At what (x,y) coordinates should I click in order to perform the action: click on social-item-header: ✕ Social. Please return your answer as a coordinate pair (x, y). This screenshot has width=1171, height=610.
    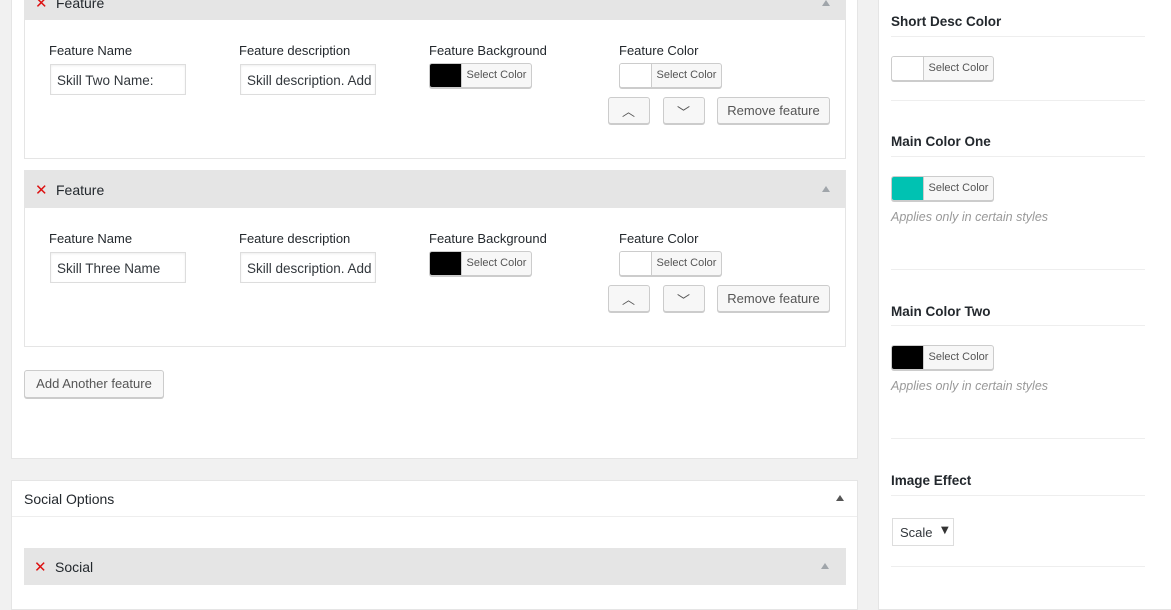
    Looking at the image, I should click on (435, 566).